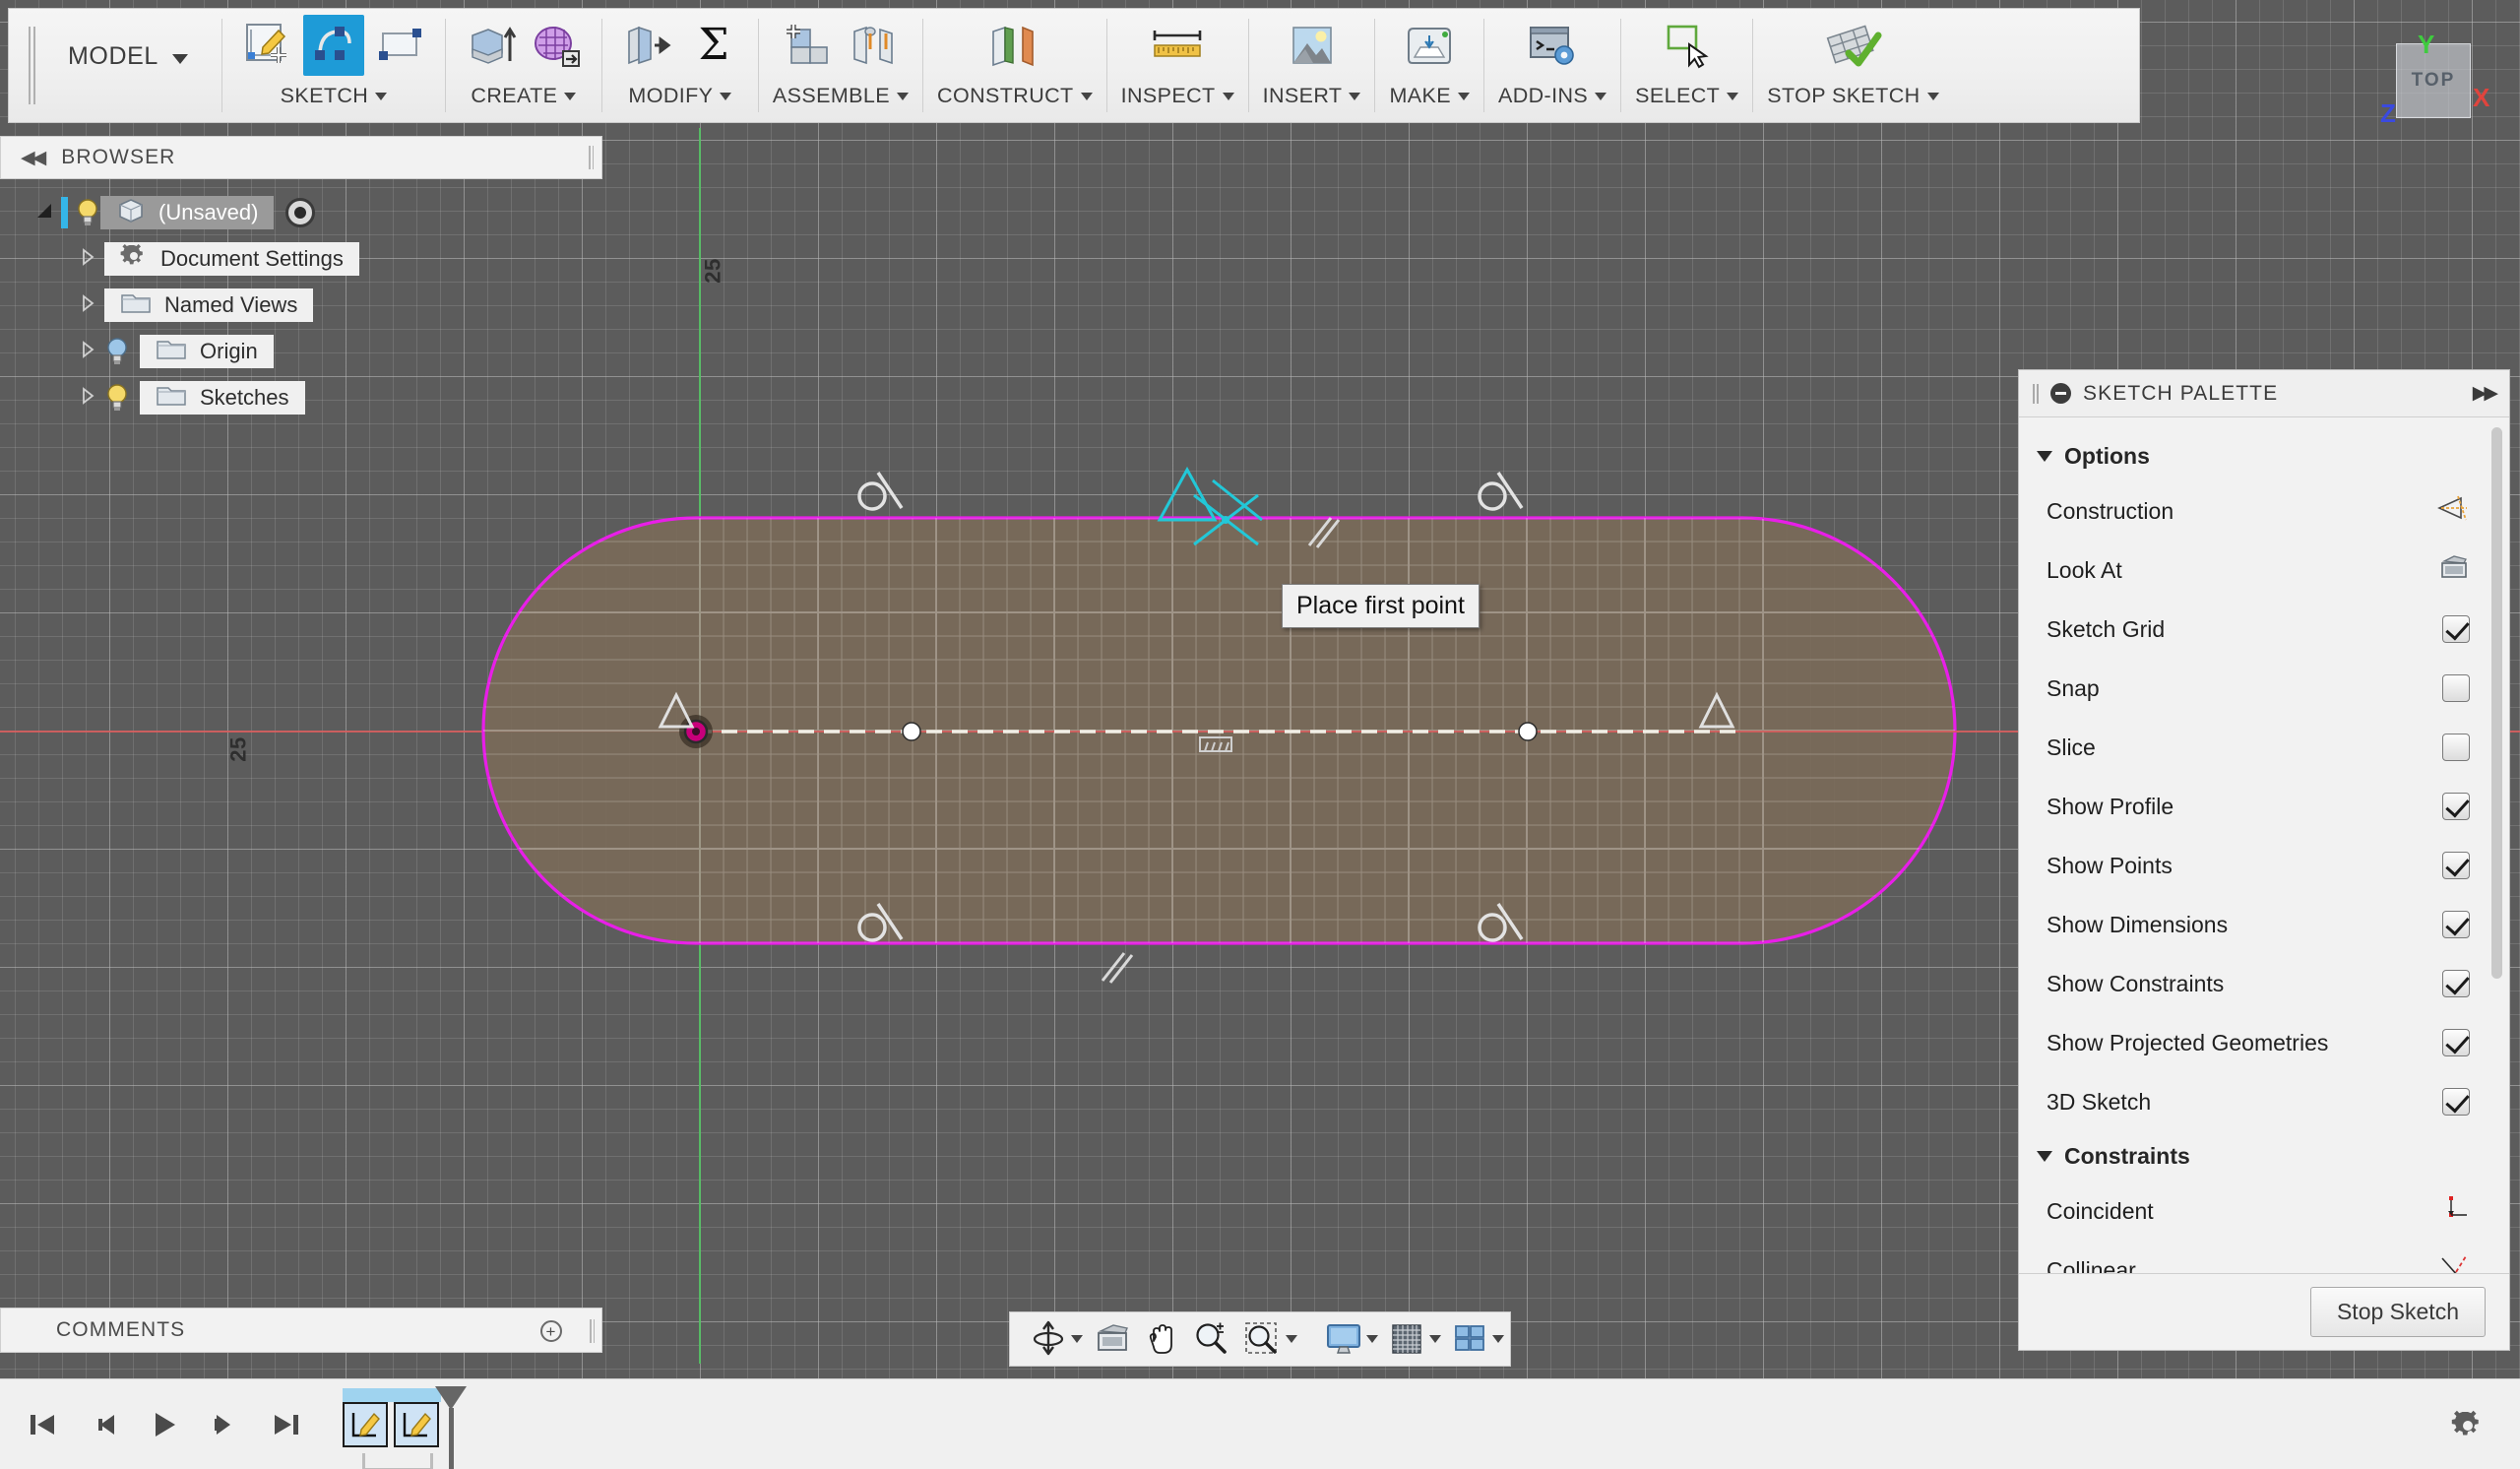 The width and height of the screenshot is (2520, 1469). I want to click on step-backward-icon, so click(103, 1424).